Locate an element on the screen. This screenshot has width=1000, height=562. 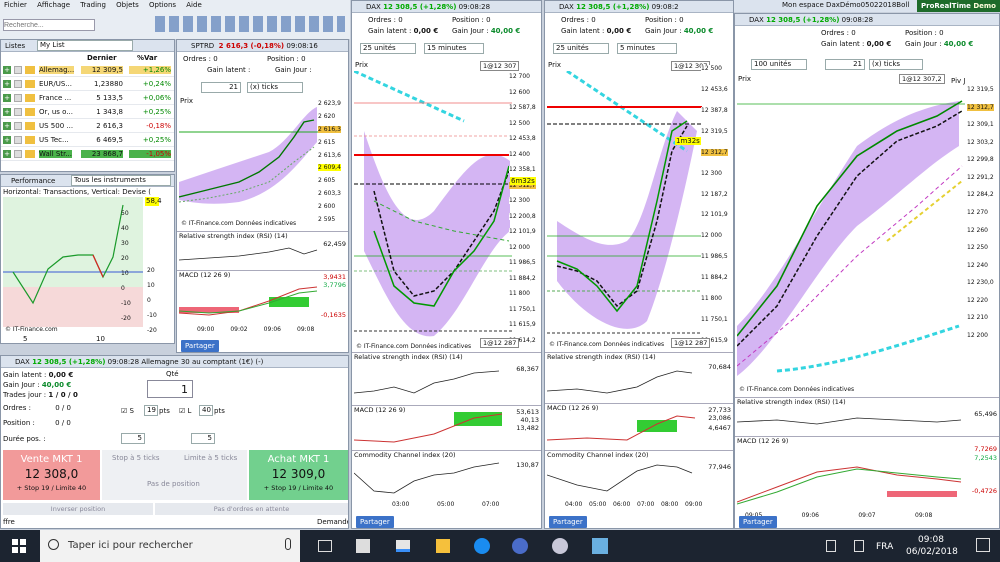
menu-trading: Trading is located at coordinates (93, 5).